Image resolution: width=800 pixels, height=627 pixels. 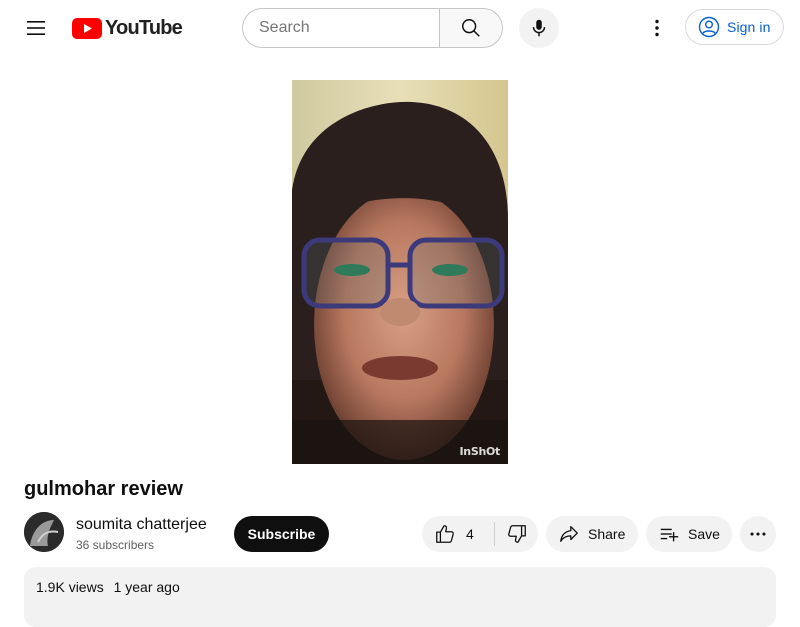 I want to click on settings-menu-button, so click(x=657, y=28).